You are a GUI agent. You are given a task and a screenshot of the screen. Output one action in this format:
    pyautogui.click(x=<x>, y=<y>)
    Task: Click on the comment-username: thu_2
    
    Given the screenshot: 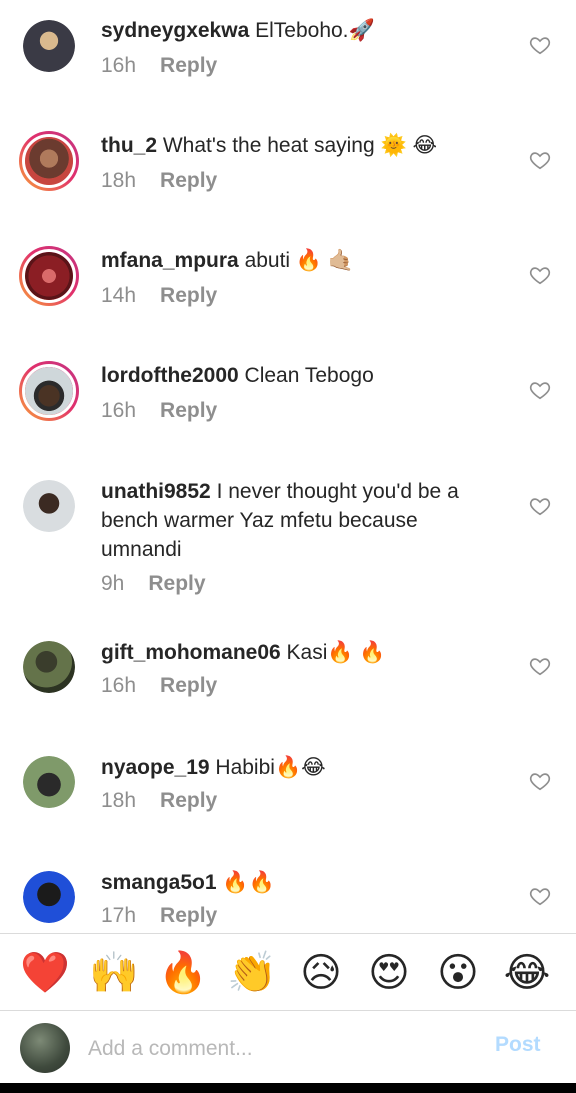 What is the action you would take?
    pyautogui.click(x=129, y=145)
    